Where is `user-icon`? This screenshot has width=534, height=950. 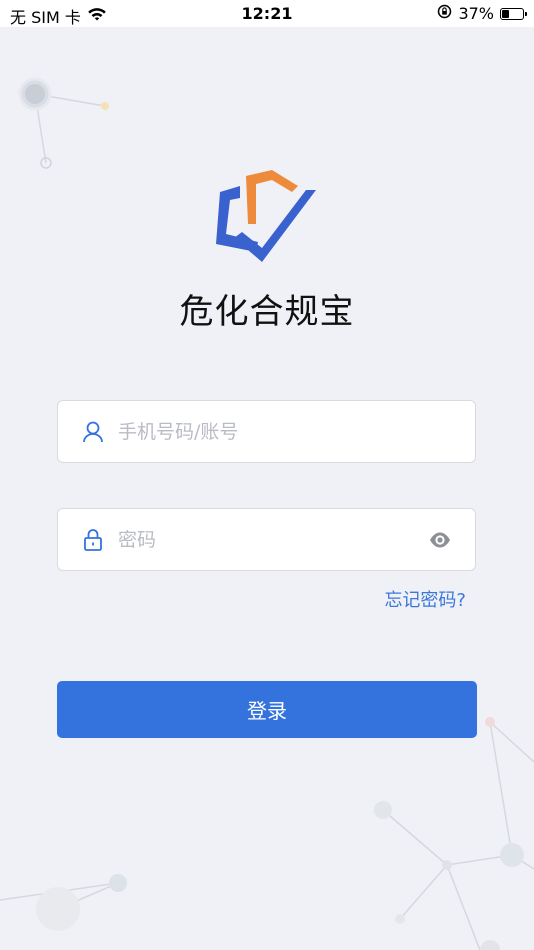
user-icon is located at coordinates (93, 432).